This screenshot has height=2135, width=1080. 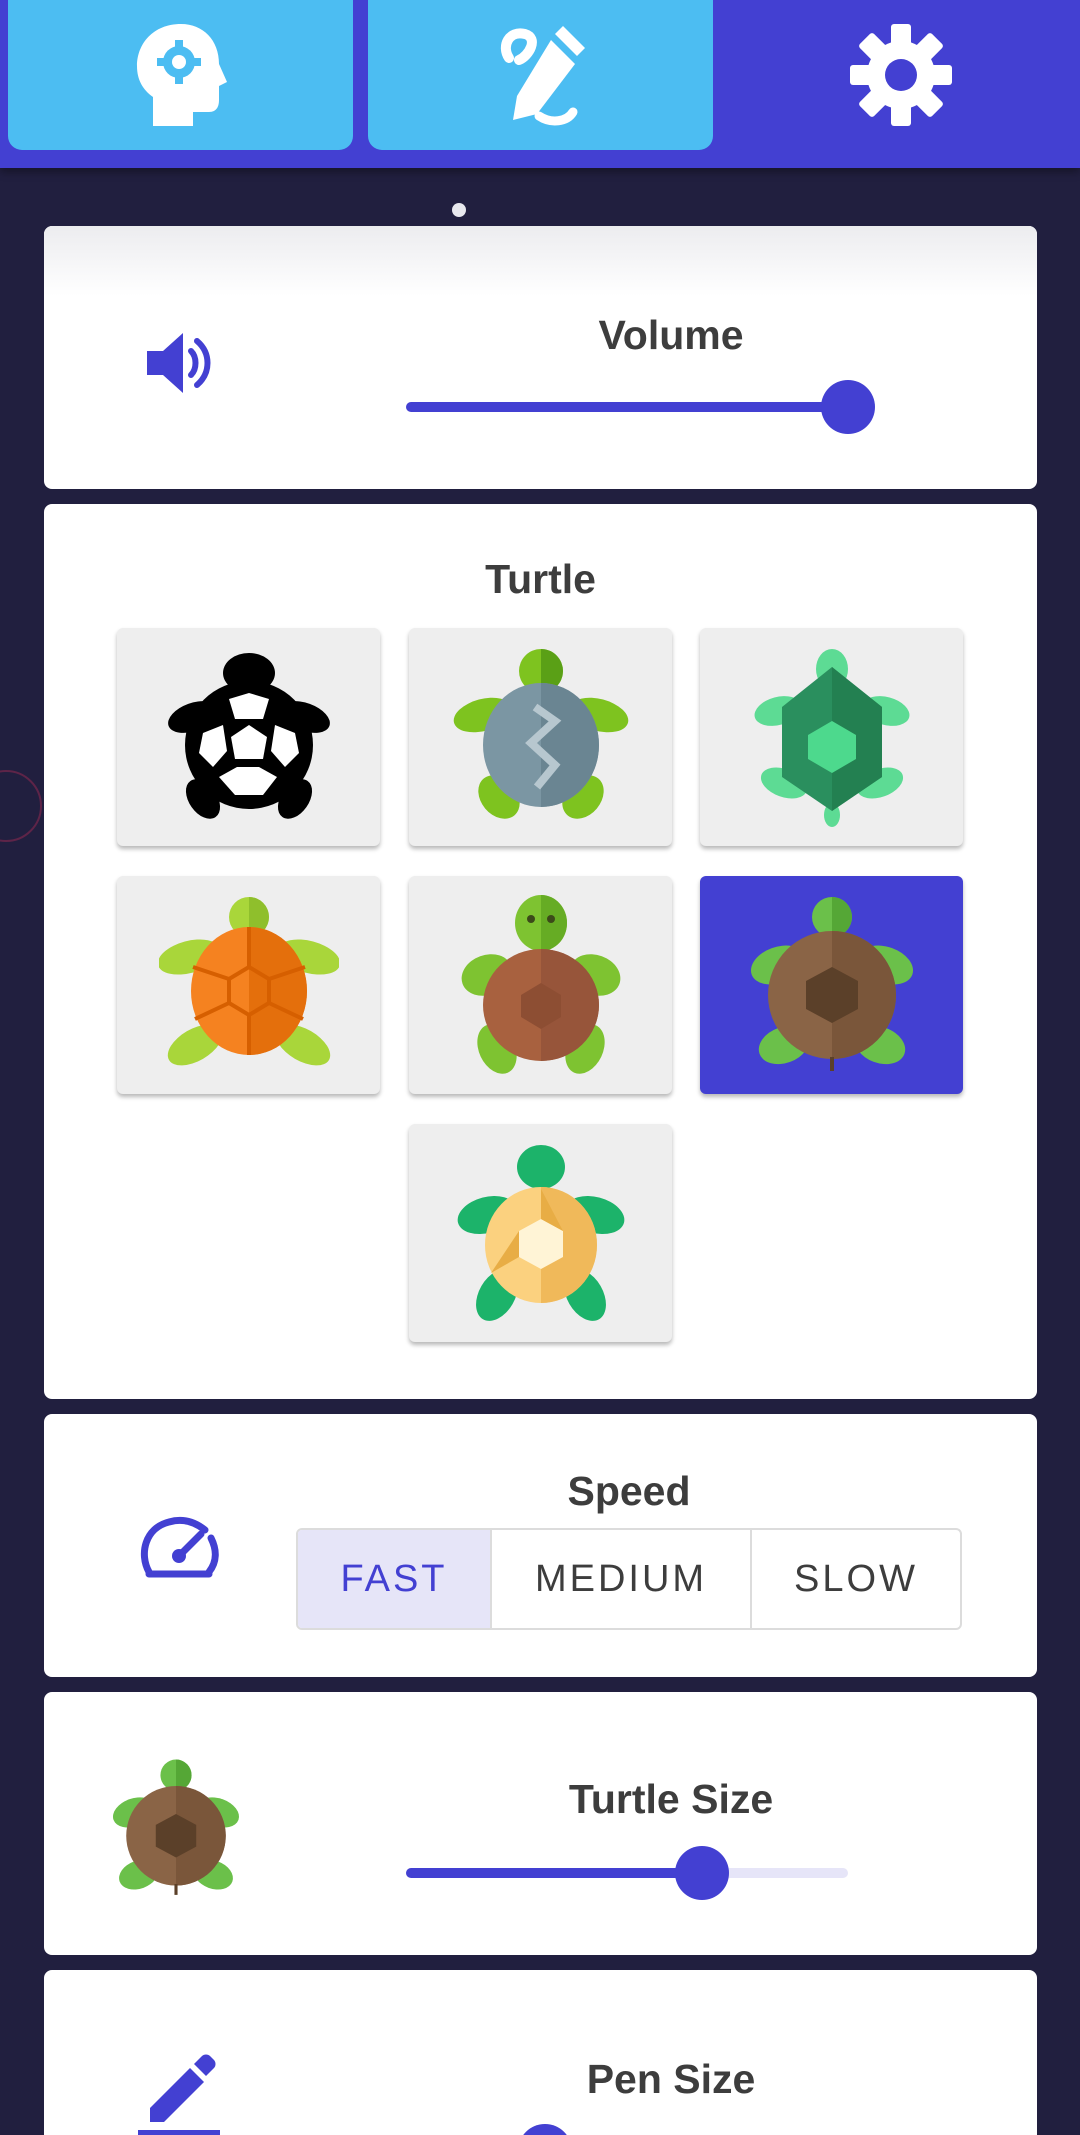 What do you see at coordinates (540, 579) in the screenshot?
I see `turtle-title: Turtle` at bounding box center [540, 579].